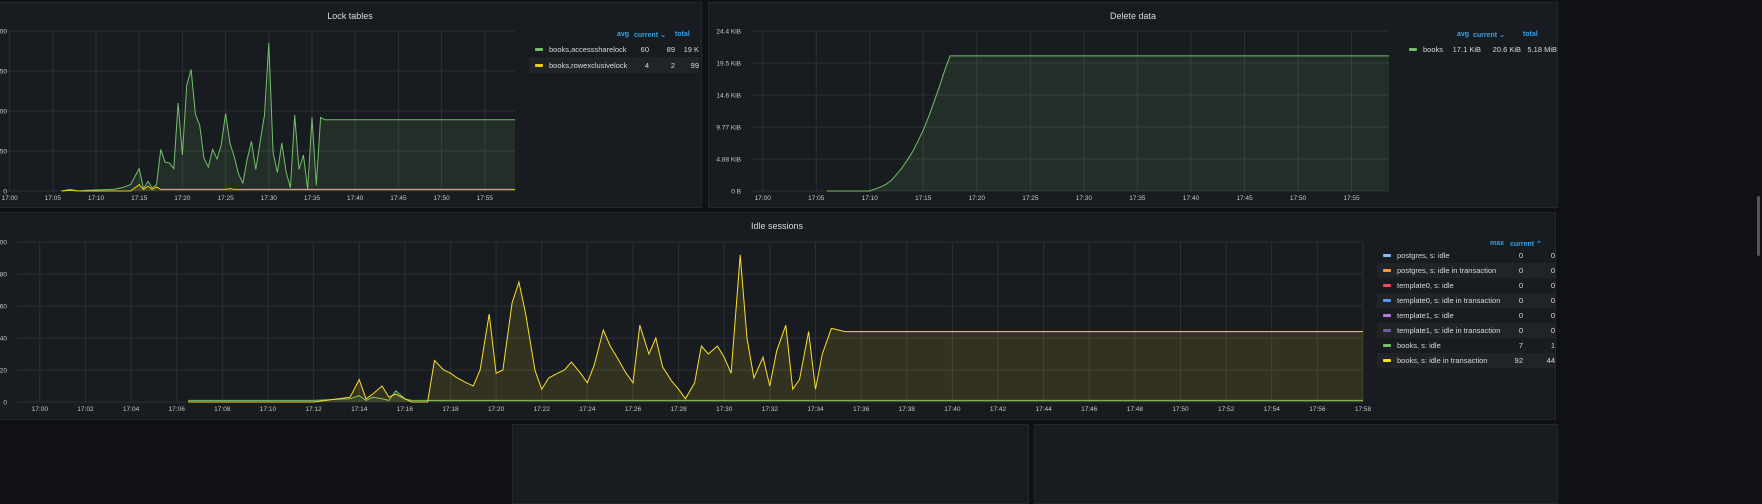 The width and height of the screenshot is (1762, 504). I want to click on x-tick-label: 17:55, so click(485, 198).